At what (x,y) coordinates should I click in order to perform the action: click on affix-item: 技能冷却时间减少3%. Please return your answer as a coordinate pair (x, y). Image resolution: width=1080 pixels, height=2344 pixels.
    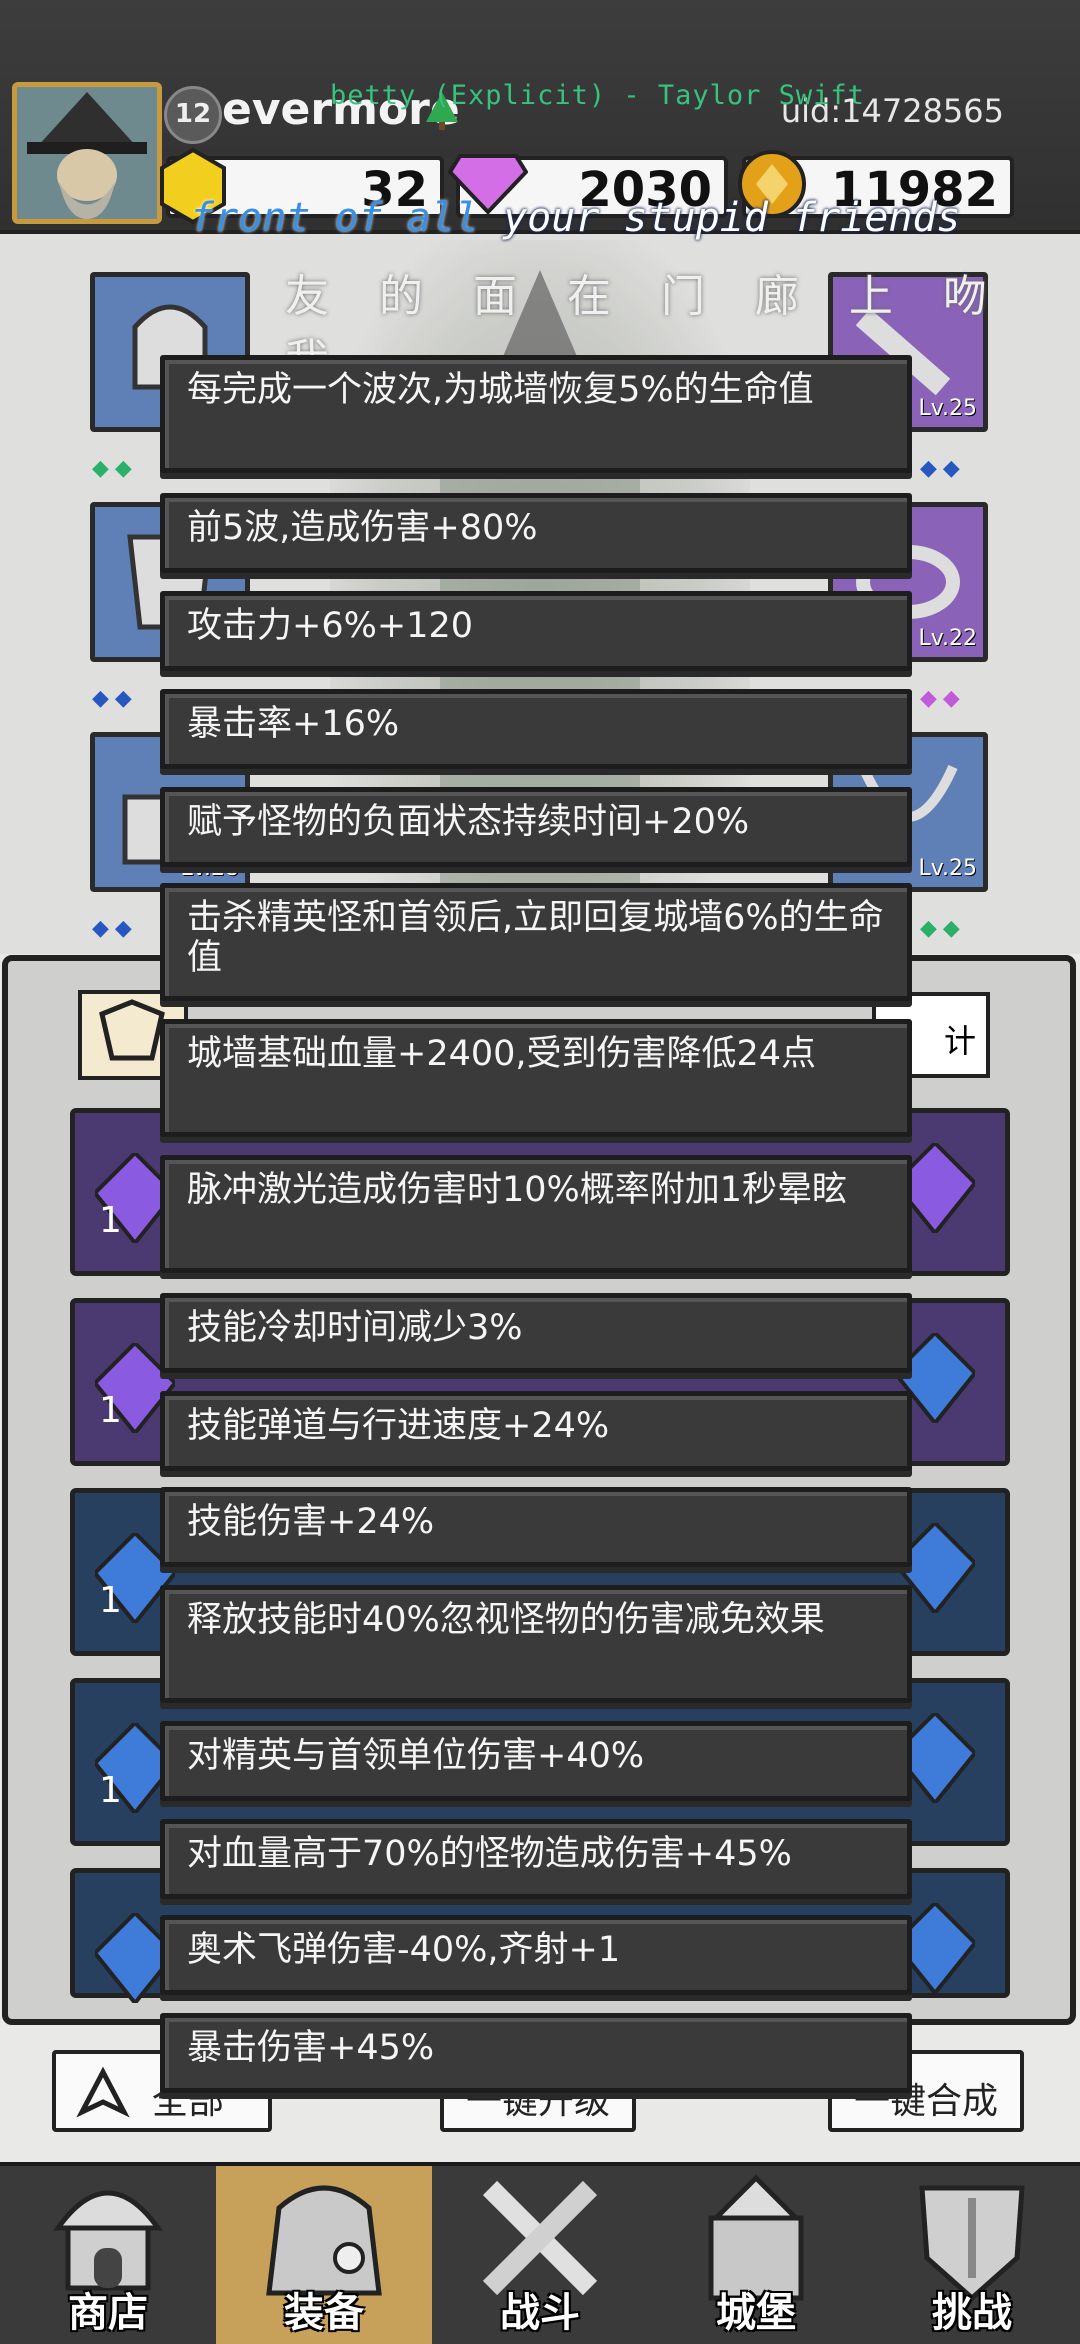
    Looking at the image, I should click on (536, 1333).